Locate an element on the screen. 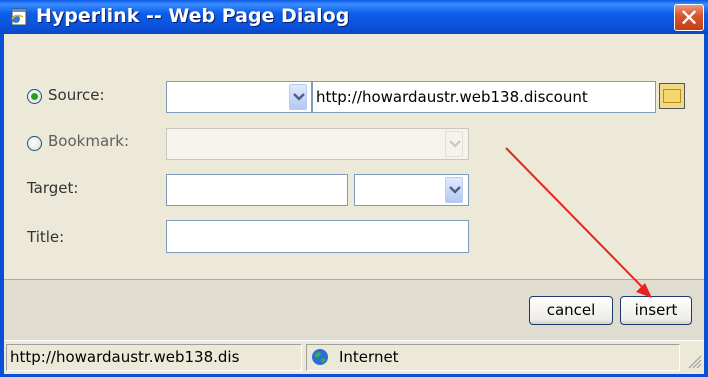  close-icon: ✕ is located at coordinates (689, 18).